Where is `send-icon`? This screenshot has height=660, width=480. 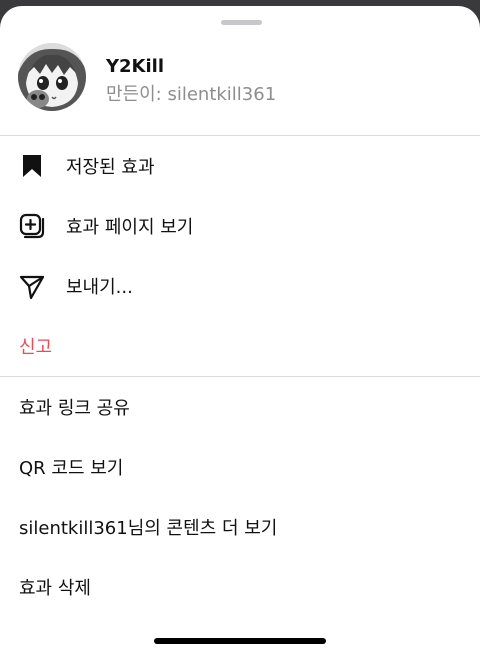
send-icon is located at coordinates (32, 287).